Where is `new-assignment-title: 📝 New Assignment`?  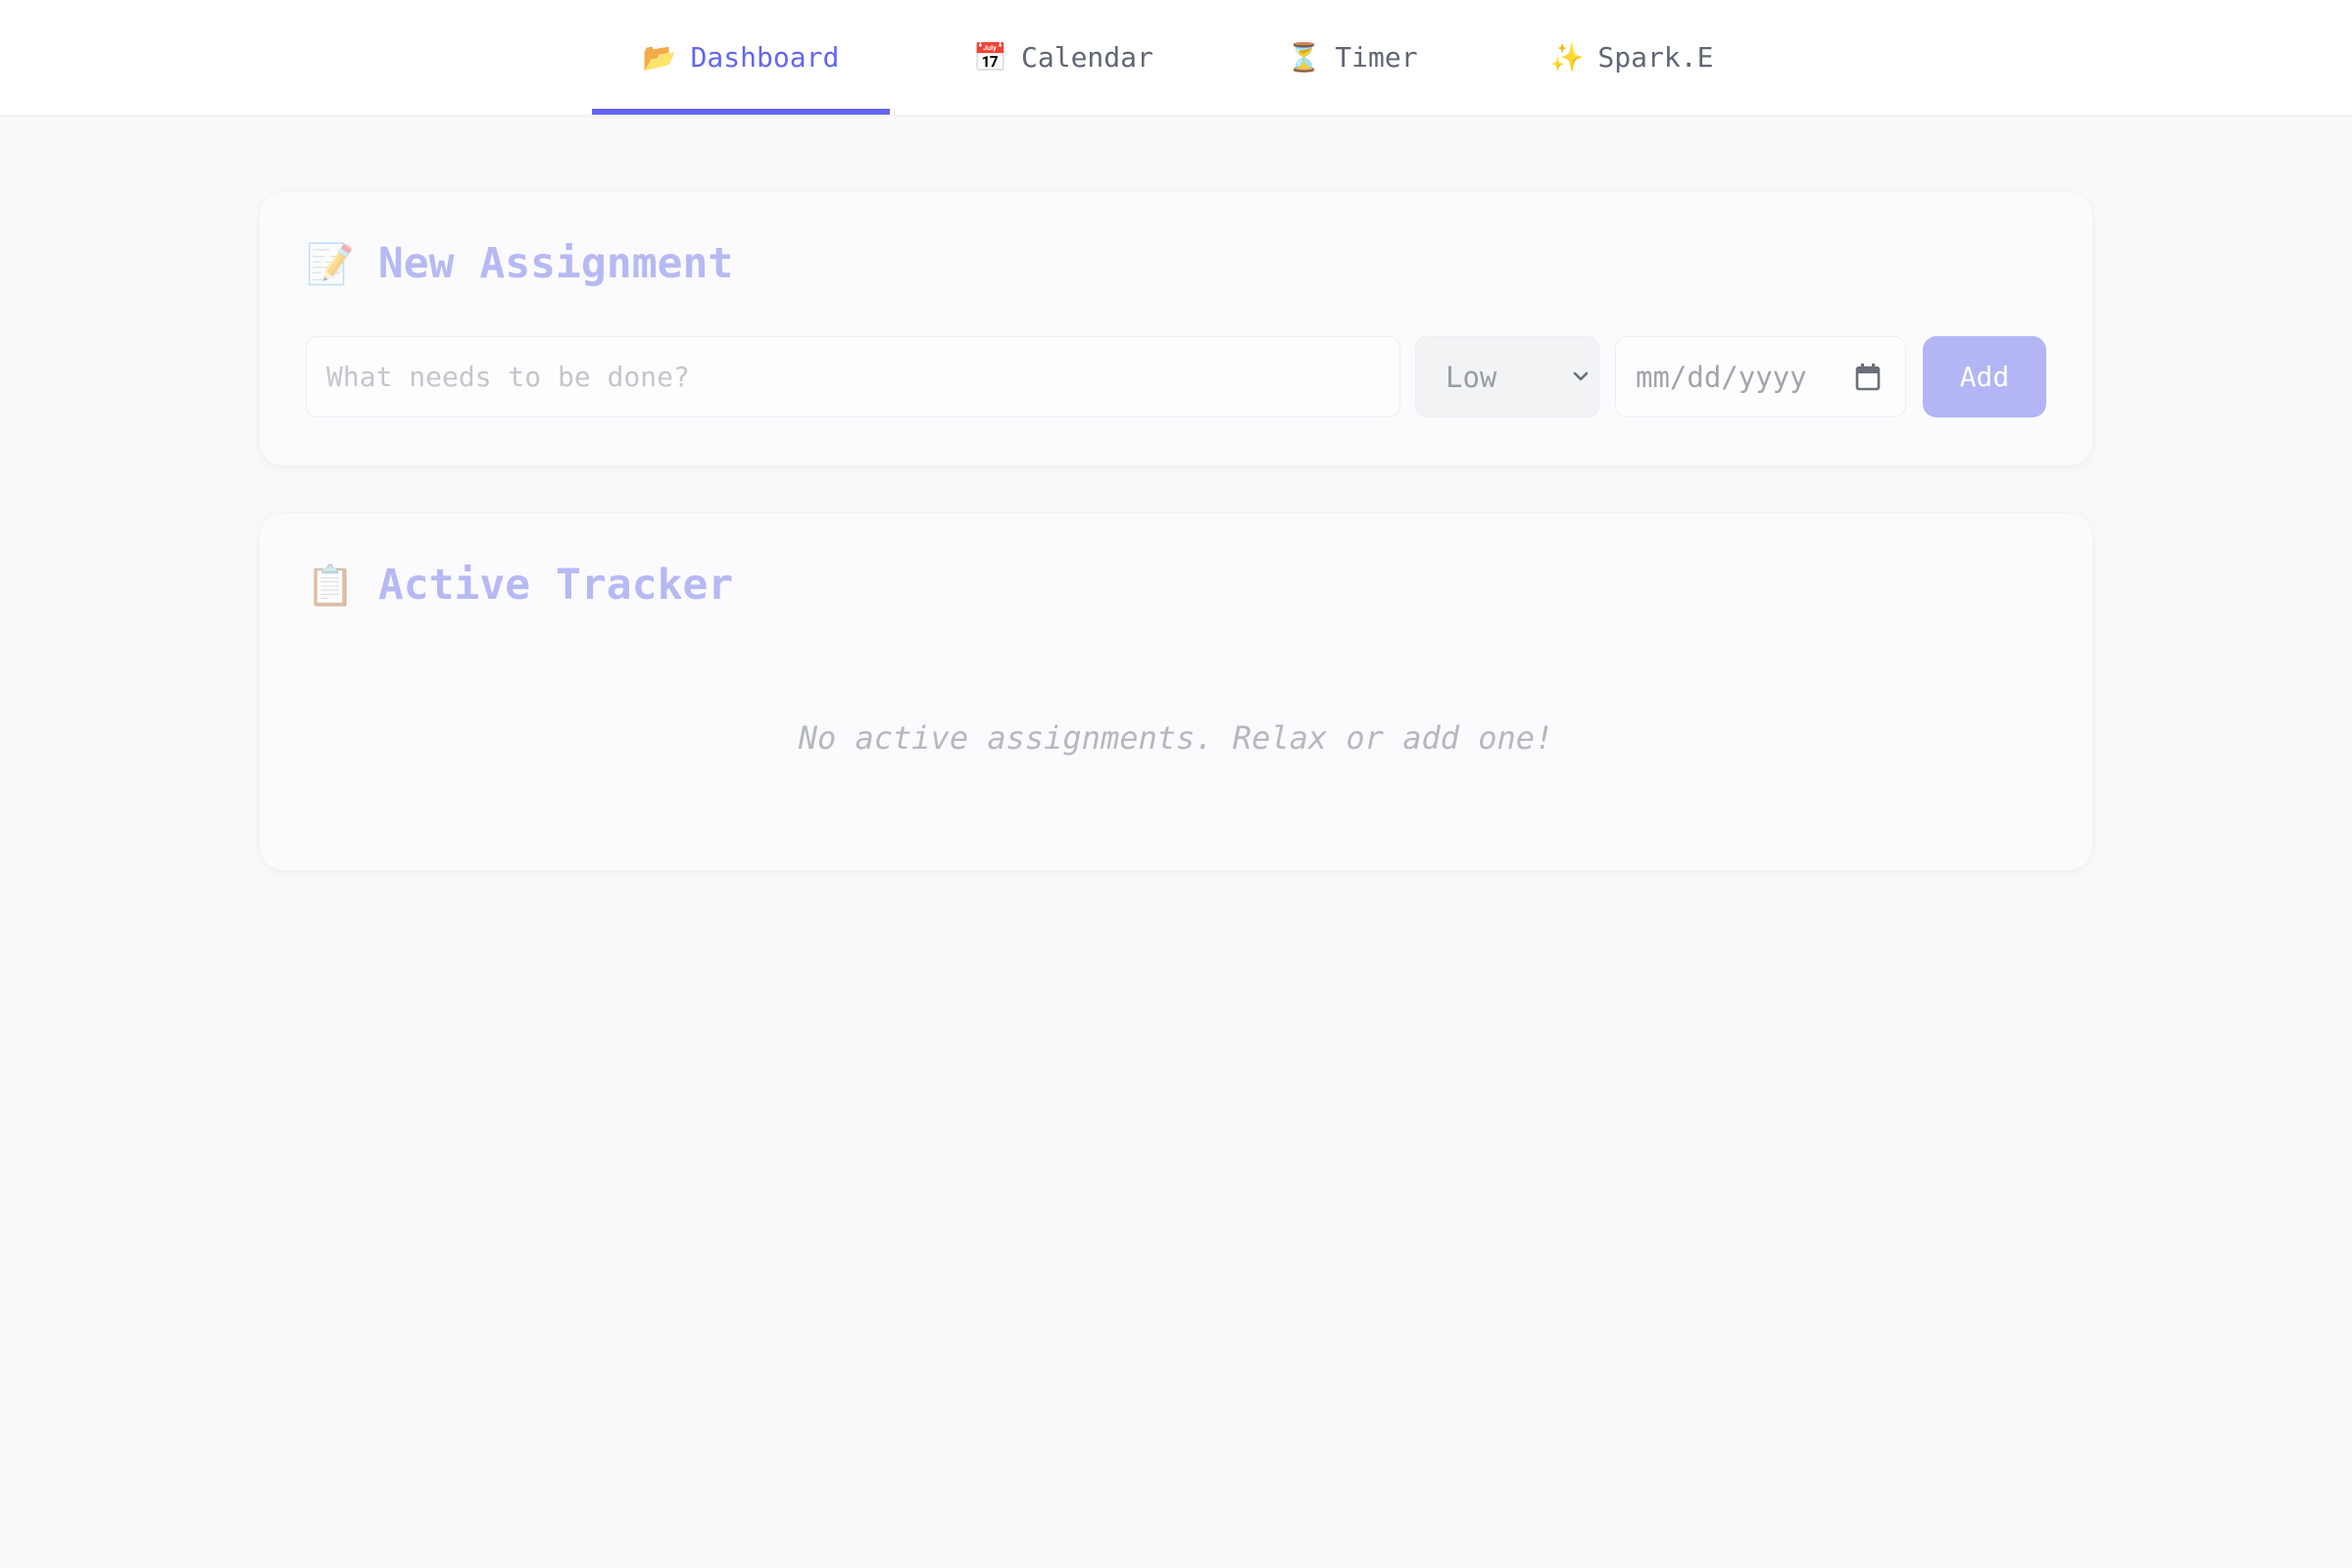 new-assignment-title: 📝 New Assignment is located at coordinates (519, 263).